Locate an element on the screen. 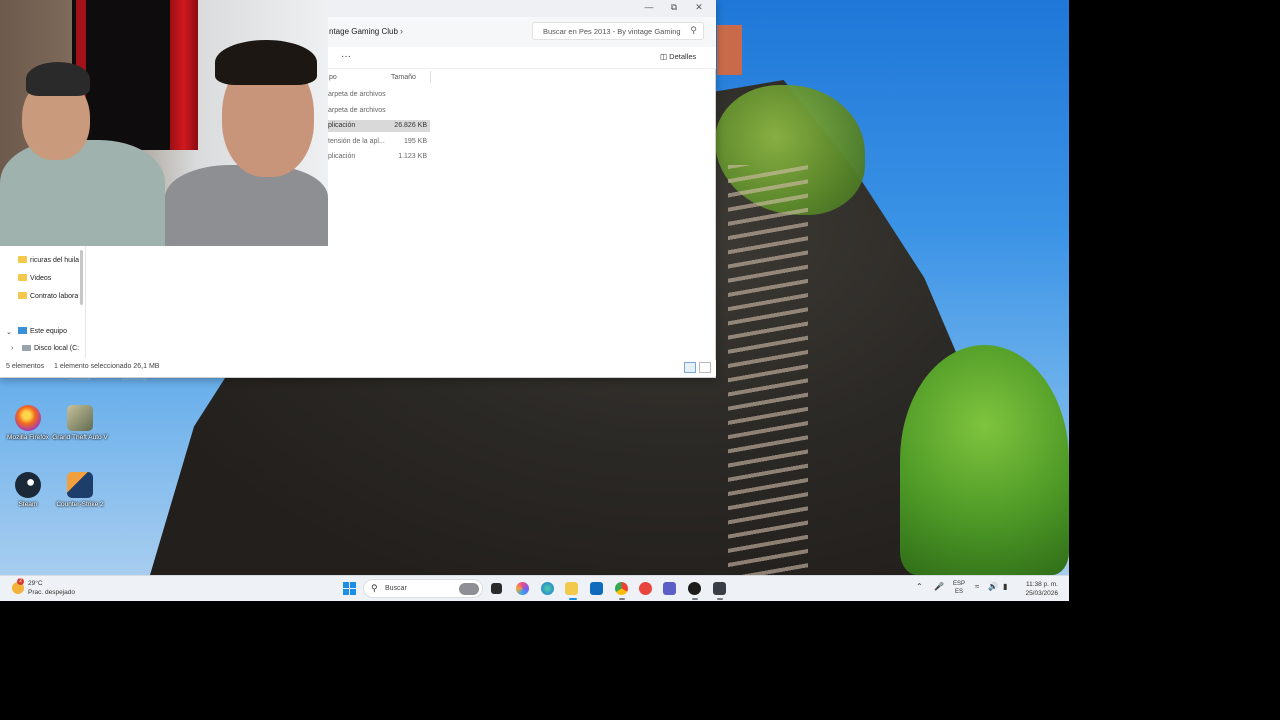  webcam-red-curtain is located at coordinates (184, 75).